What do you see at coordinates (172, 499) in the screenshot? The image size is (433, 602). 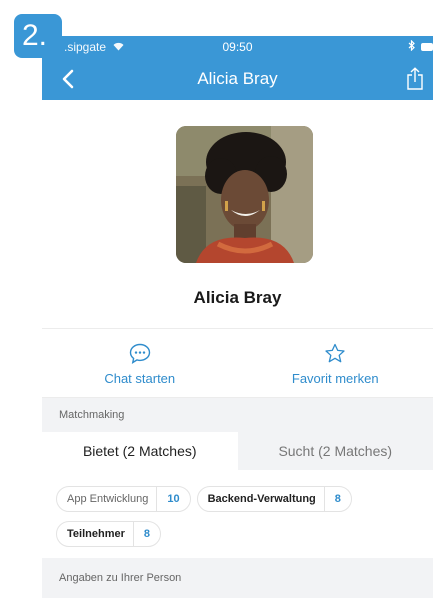 I see `chip-count: 10` at bounding box center [172, 499].